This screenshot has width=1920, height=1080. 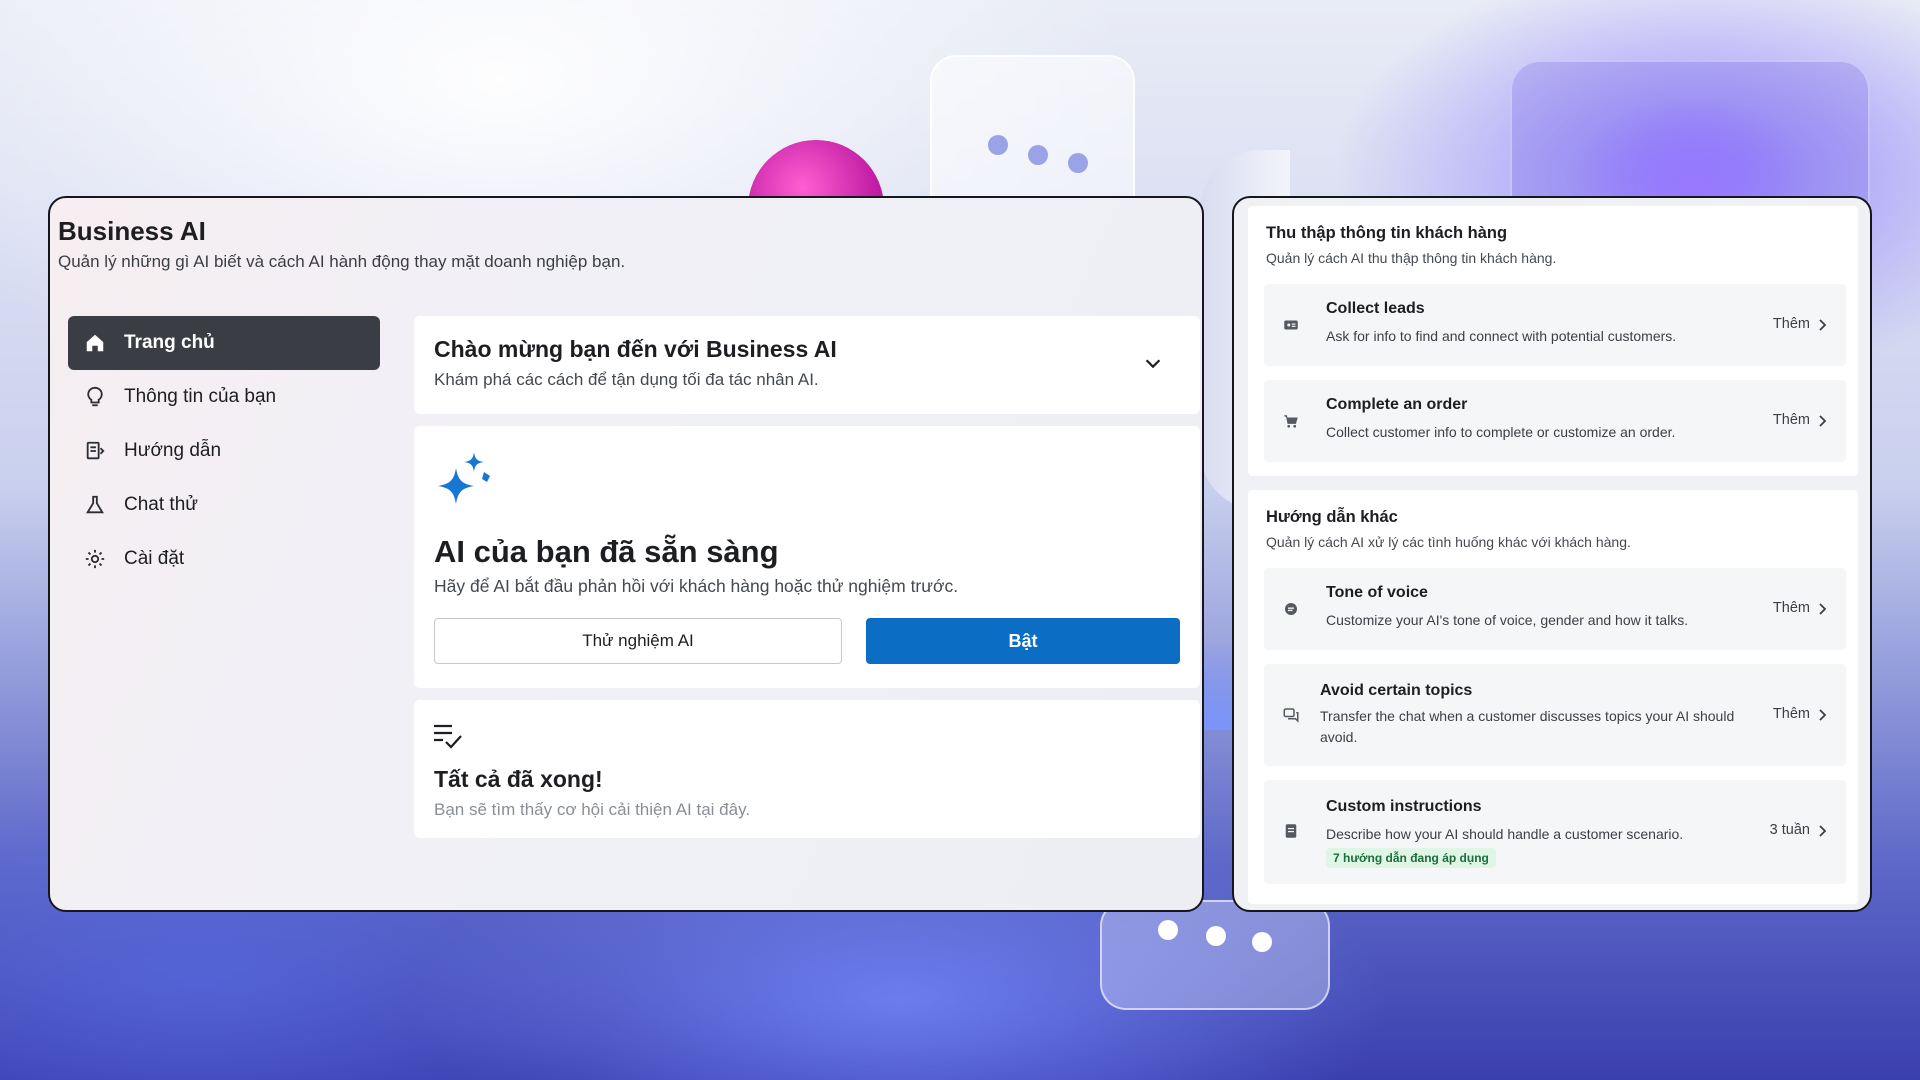 I want to click on sidebar-item-label: Cài đặt, so click(x=154, y=558).